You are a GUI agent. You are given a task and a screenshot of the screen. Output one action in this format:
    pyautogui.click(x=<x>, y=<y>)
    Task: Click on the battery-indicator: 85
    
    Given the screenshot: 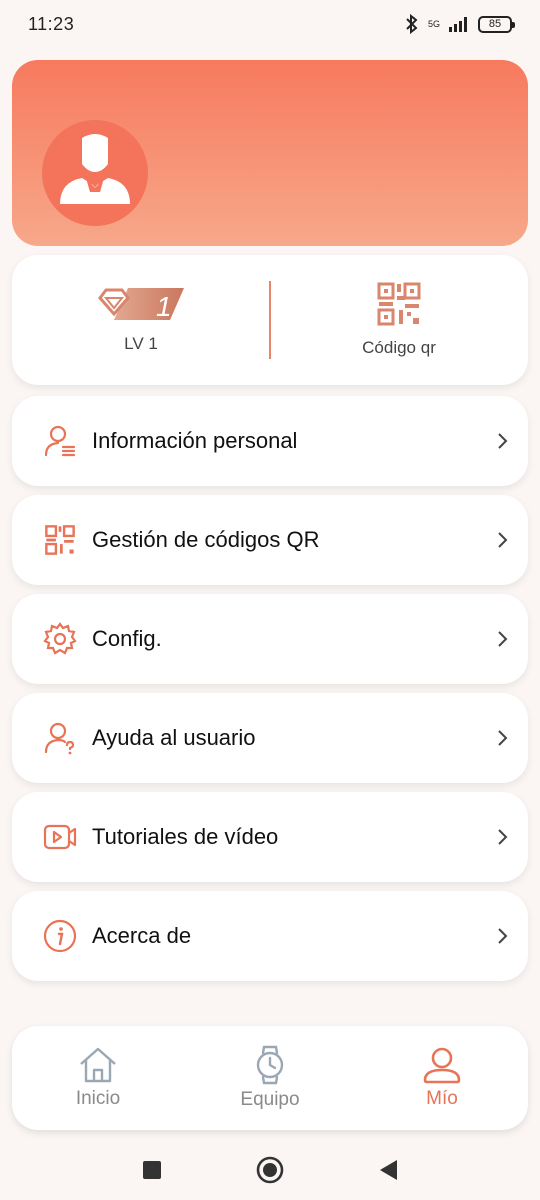 What is the action you would take?
    pyautogui.click(x=496, y=24)
    